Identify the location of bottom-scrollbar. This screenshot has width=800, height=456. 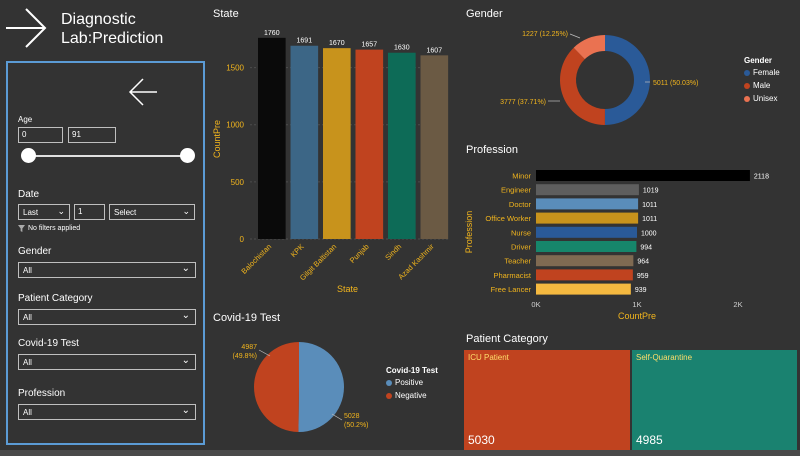
(400, 453).